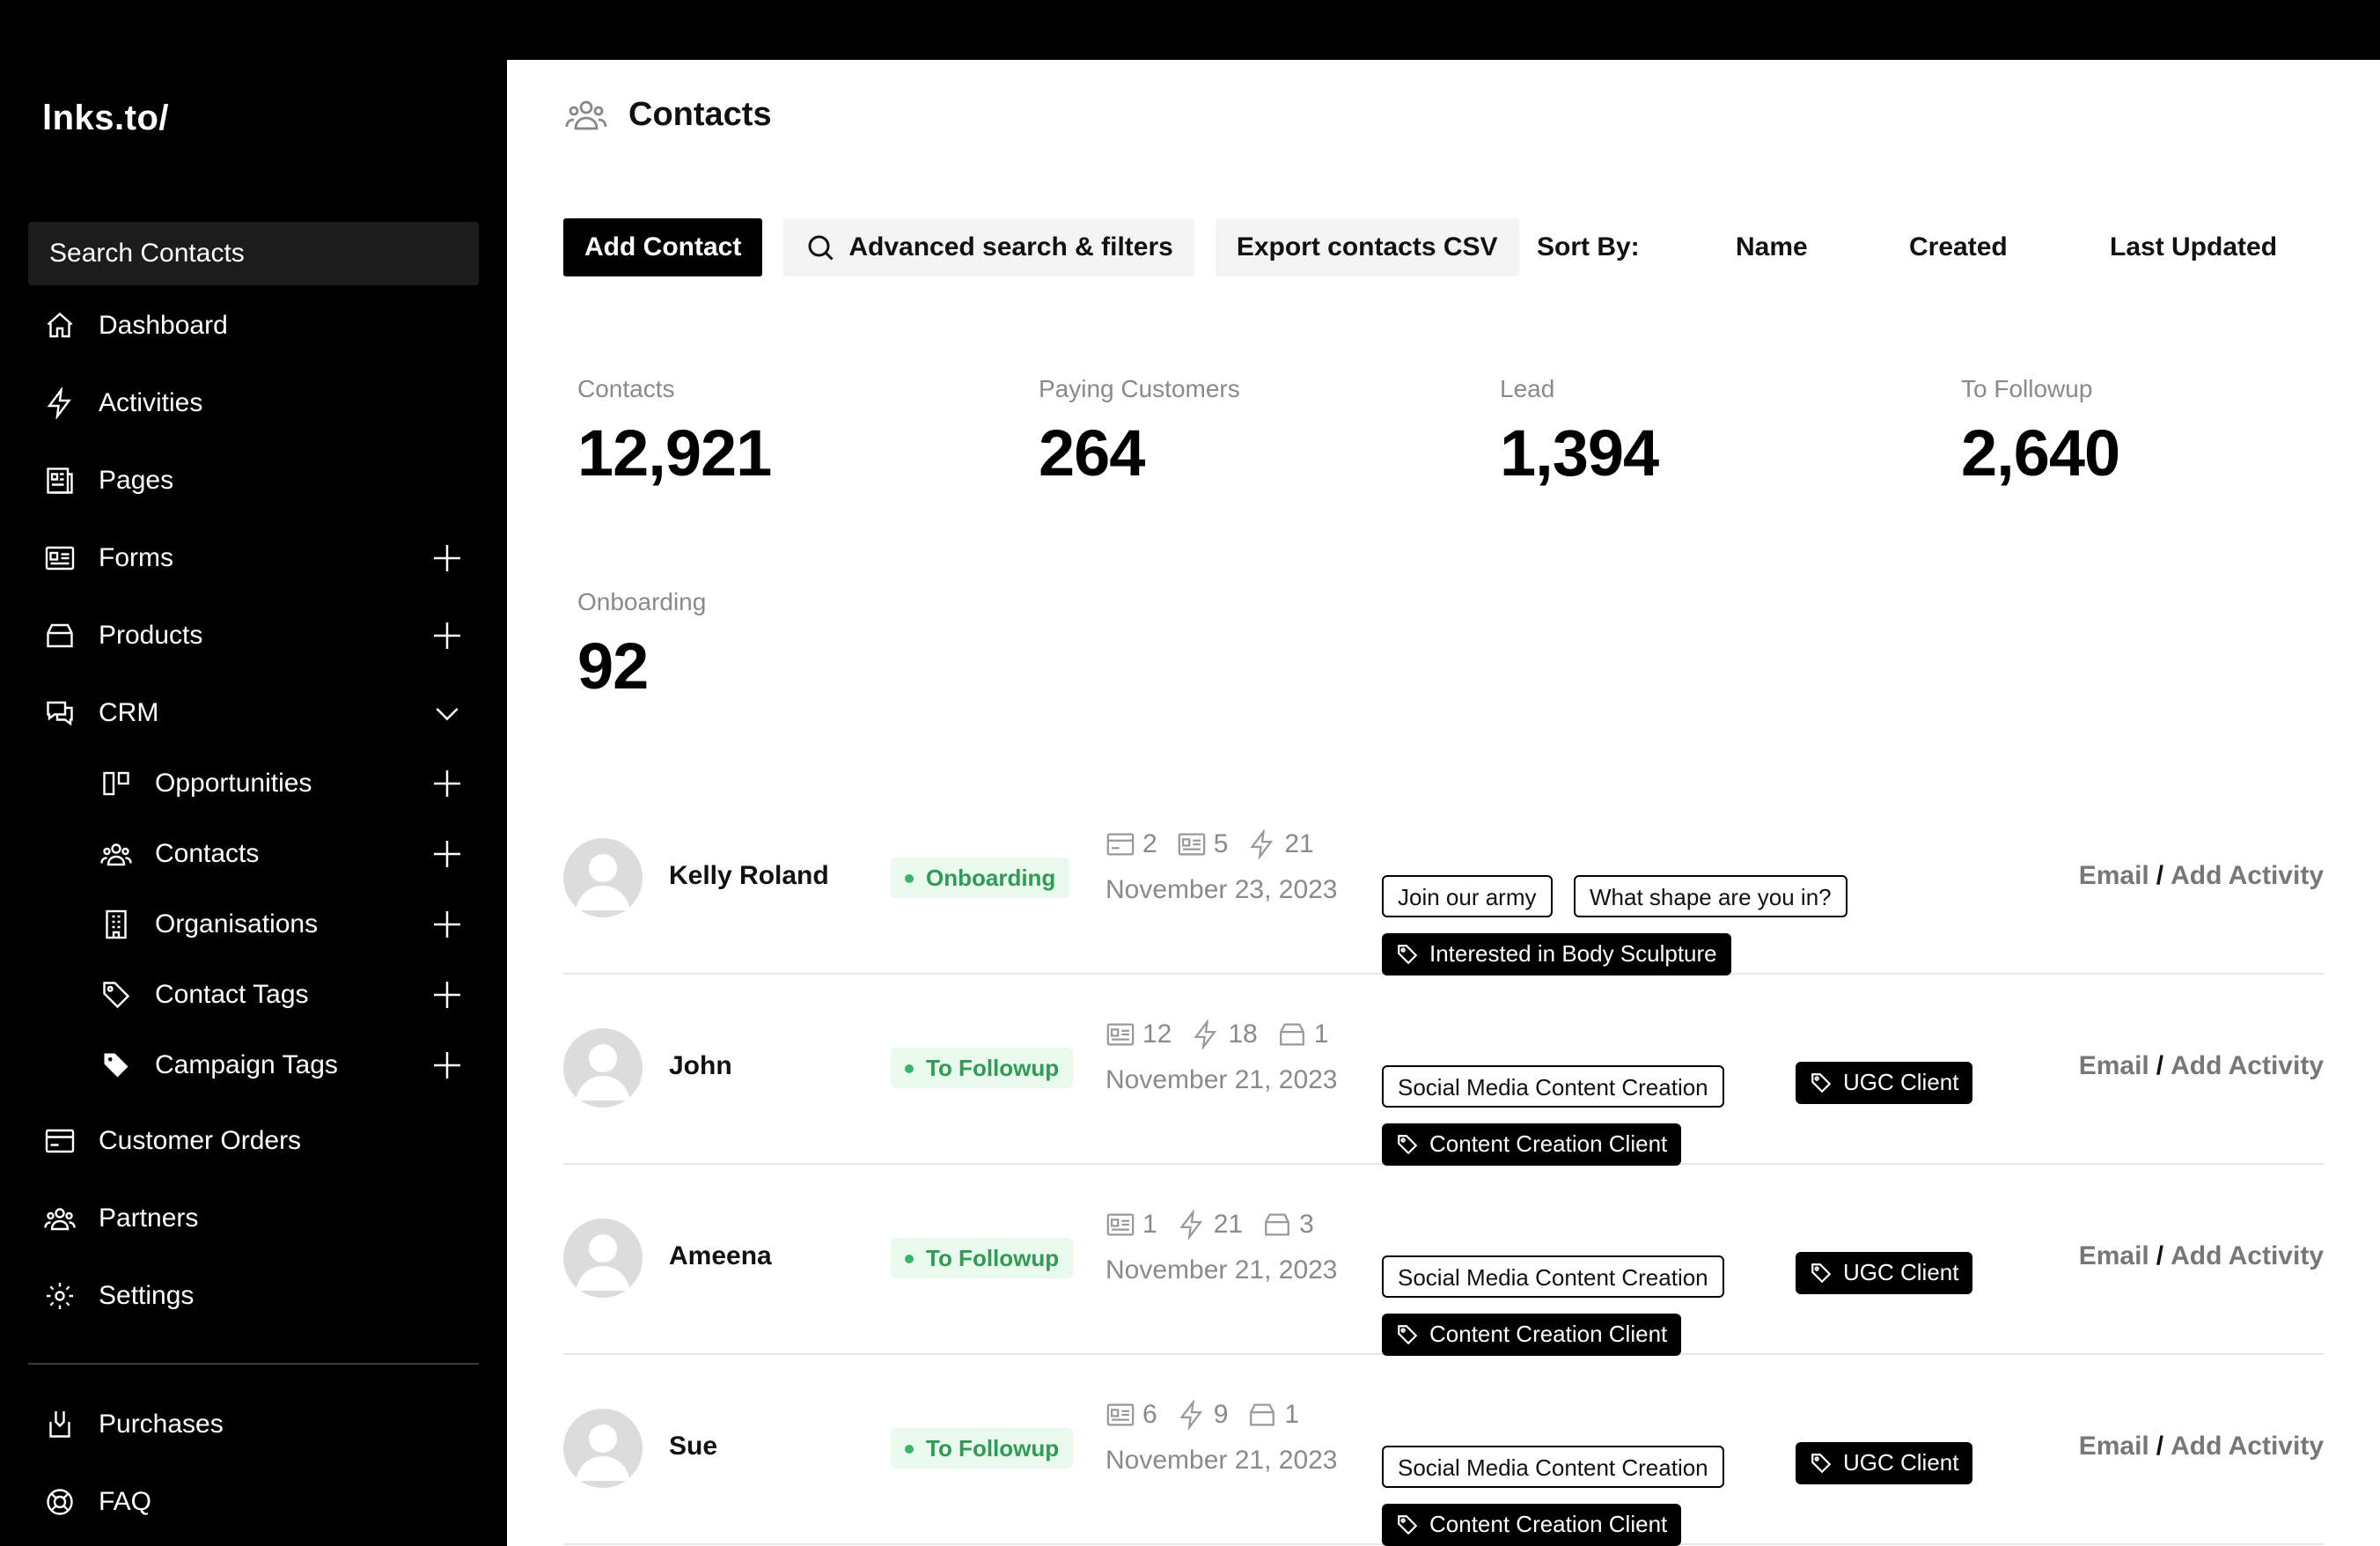  I want to click on sidebar-item-contact-tags: Contact Tags, so click(282, 995).